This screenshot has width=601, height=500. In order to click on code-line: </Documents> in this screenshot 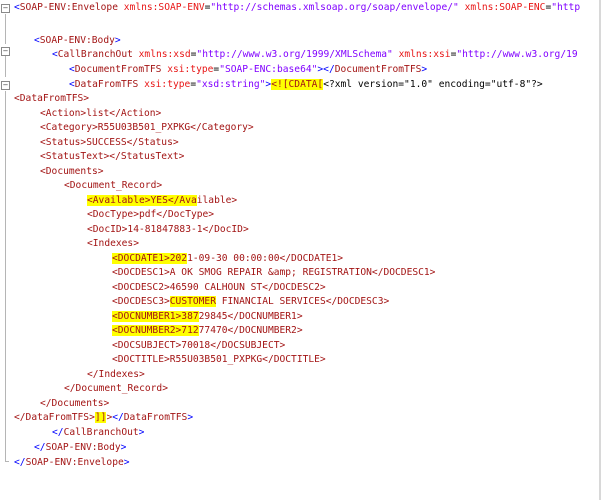, I will do `click(75, 403)`.